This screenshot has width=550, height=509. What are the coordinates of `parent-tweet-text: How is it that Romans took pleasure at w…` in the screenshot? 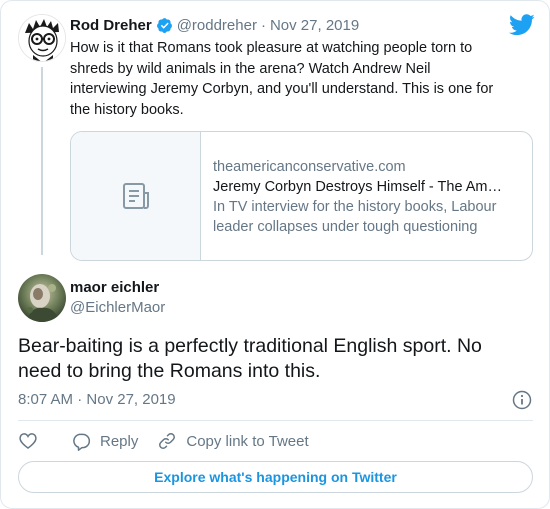 It's located at (282, 79).